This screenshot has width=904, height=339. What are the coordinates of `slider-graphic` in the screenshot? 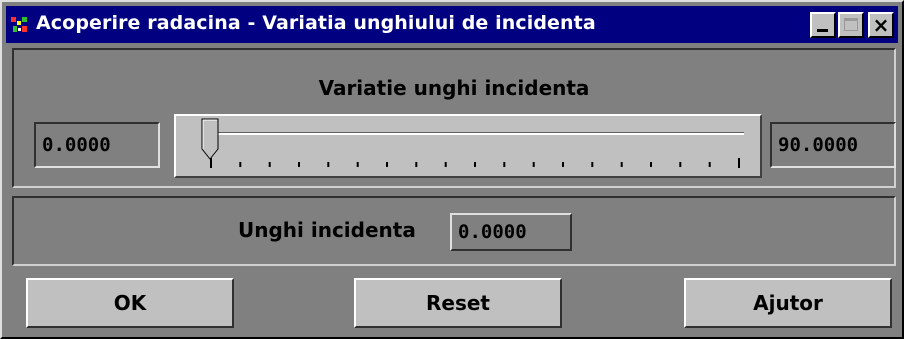 It's located at (468, 146).